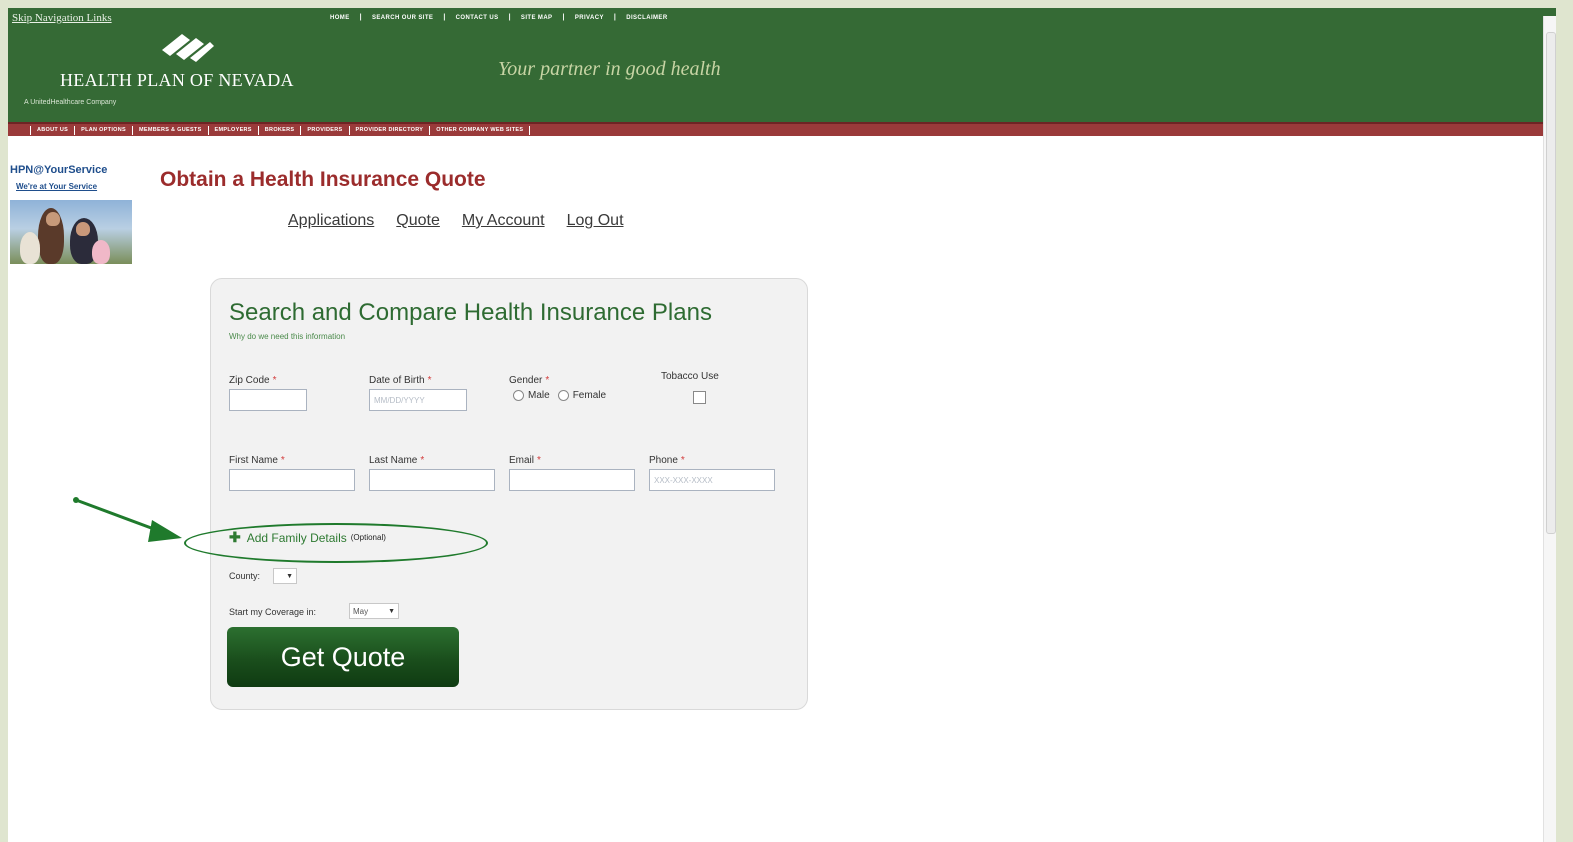 This screenshot has width=1573, height=842. I want to click on coverage-month-value: May, so click(361, 611).